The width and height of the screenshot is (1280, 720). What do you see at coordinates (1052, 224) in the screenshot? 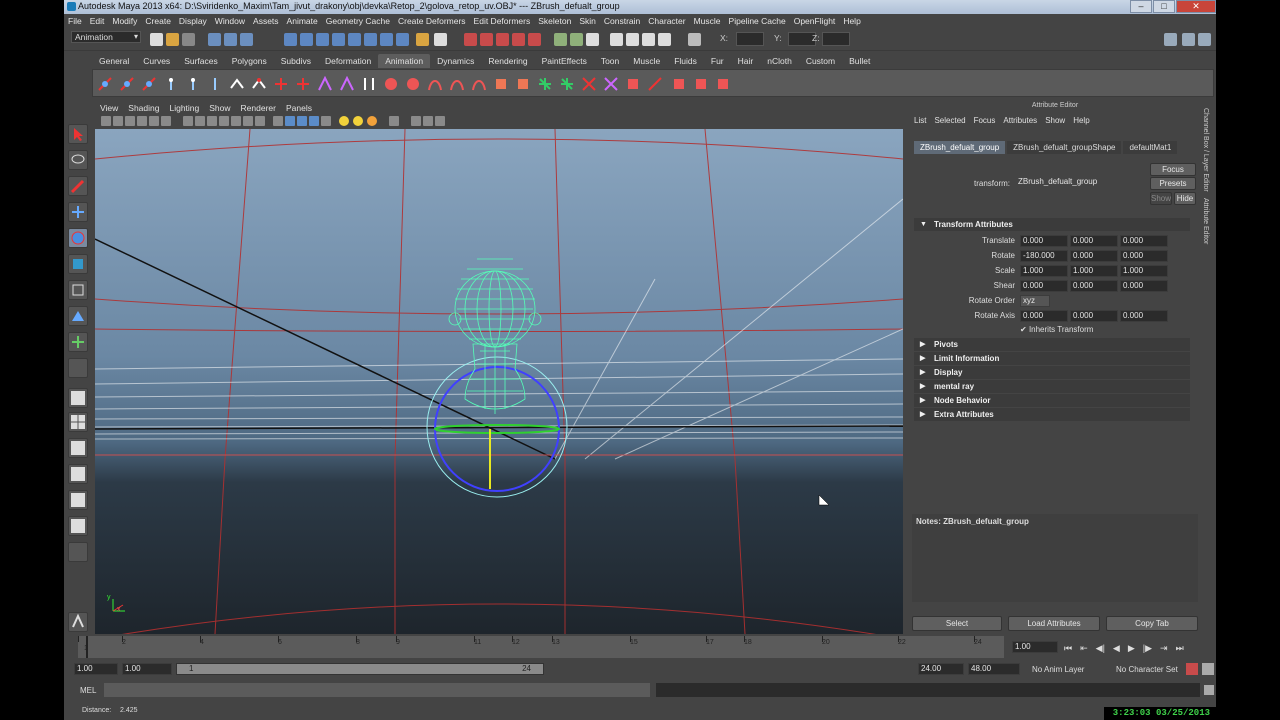
I see `transform-attributes-section: ▼ Transform Attributes` at bounding box center [1052, 224].